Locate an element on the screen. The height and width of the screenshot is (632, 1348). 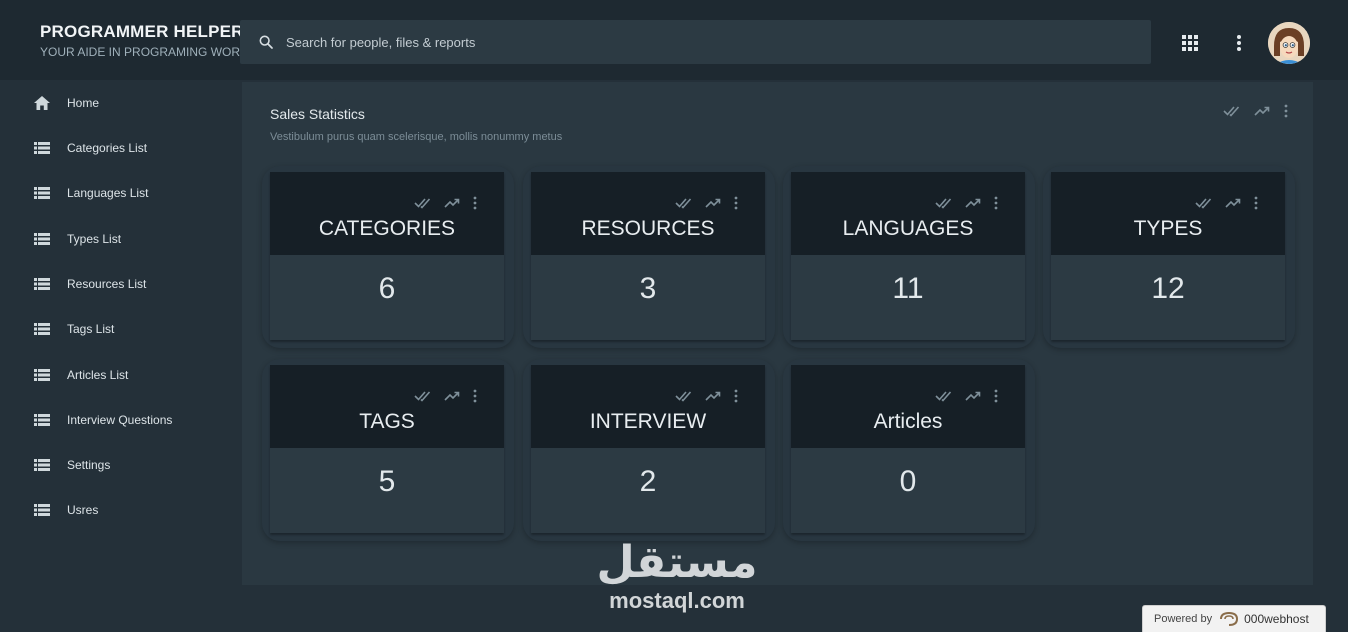
card-body: INTERVIEW 2 is located at coordinates (648, 449).